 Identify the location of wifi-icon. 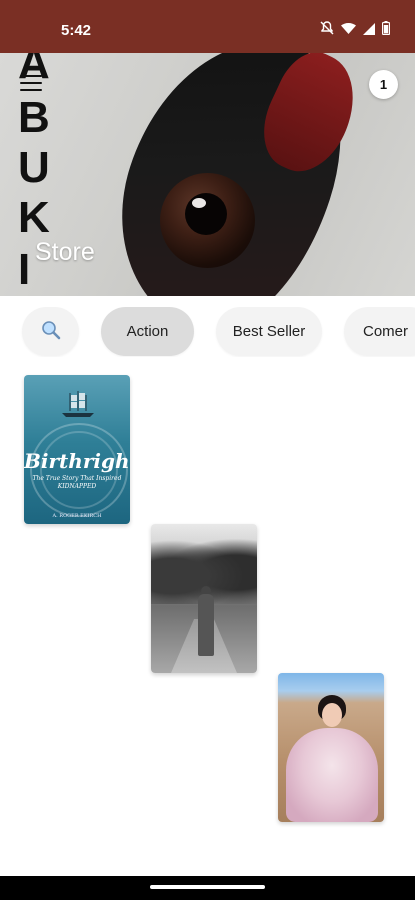
(348, 31).